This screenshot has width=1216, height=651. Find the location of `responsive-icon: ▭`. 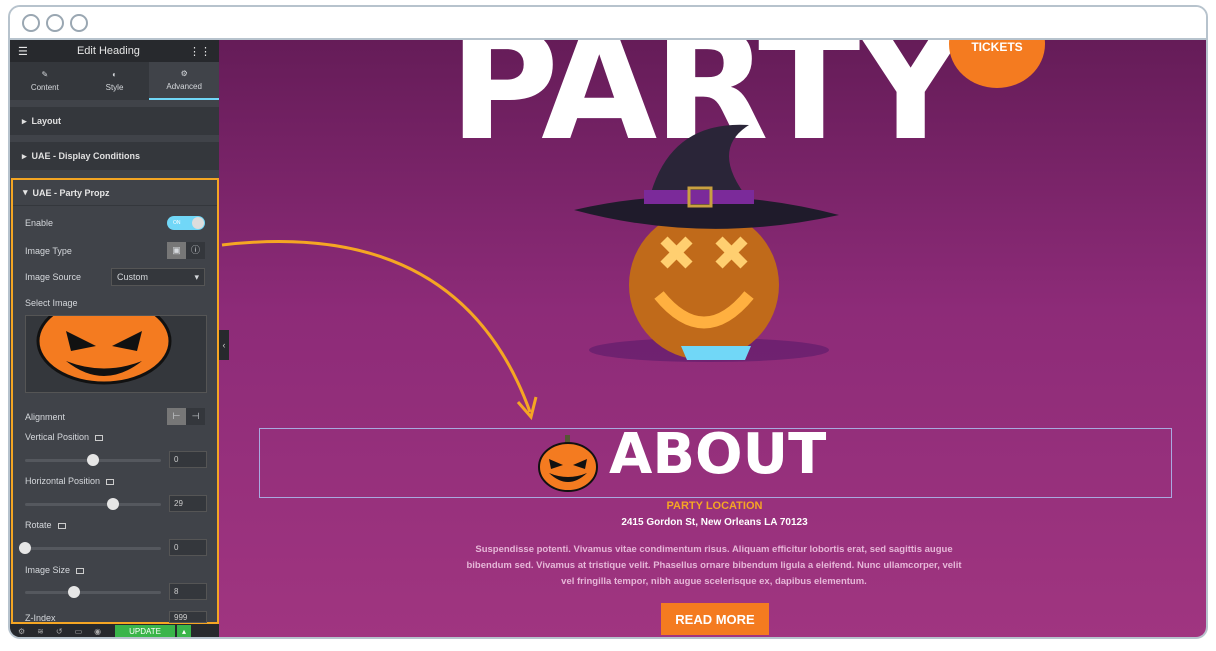

responsive-icon: ▭ is located at coordinates (79, 631).